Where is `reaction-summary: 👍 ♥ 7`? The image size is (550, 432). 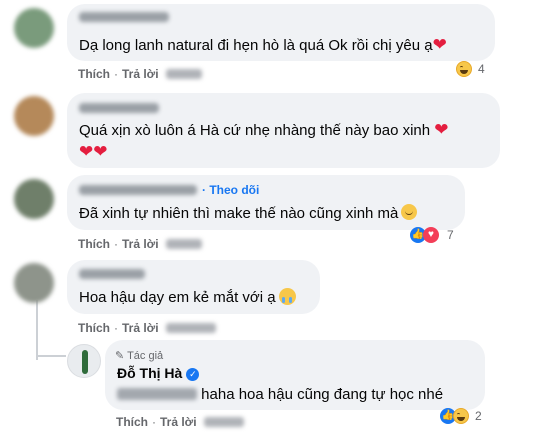
reaction-summary: 👍 ♥ 7 is located at coordinates (432, 235).